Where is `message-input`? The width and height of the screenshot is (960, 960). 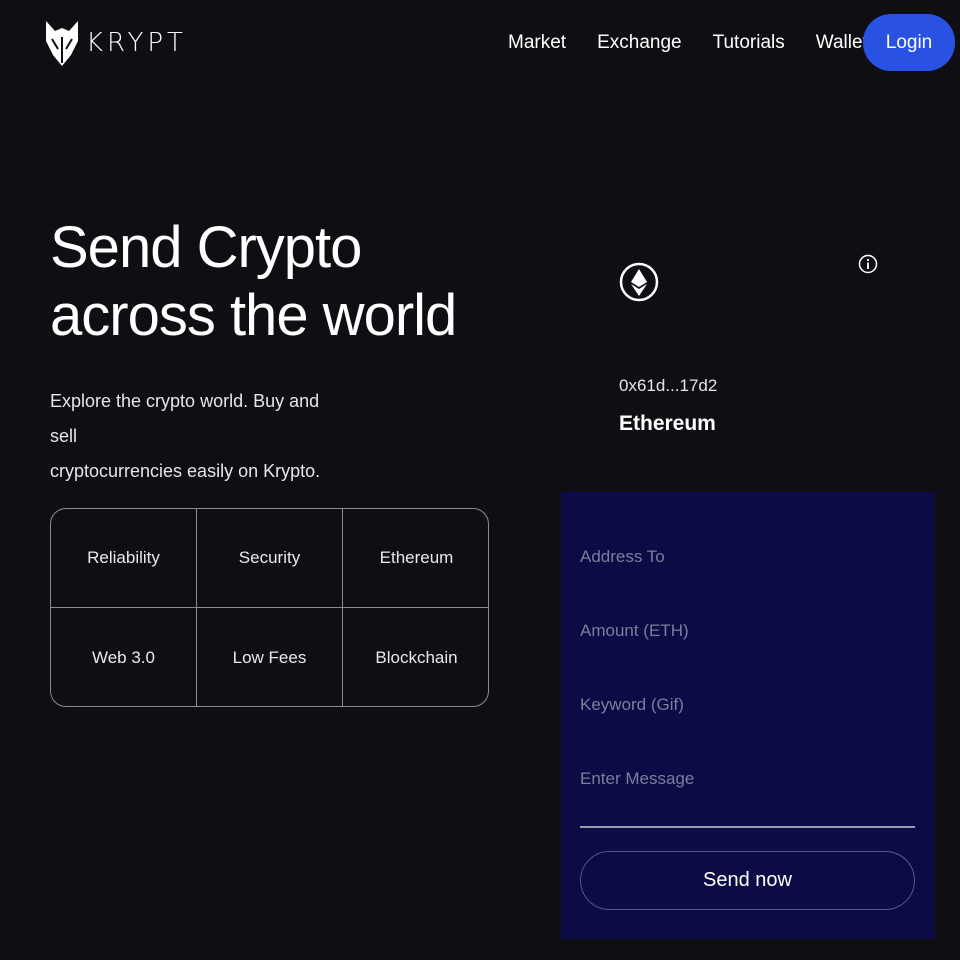
message-input is located at coordinates (748, 779).